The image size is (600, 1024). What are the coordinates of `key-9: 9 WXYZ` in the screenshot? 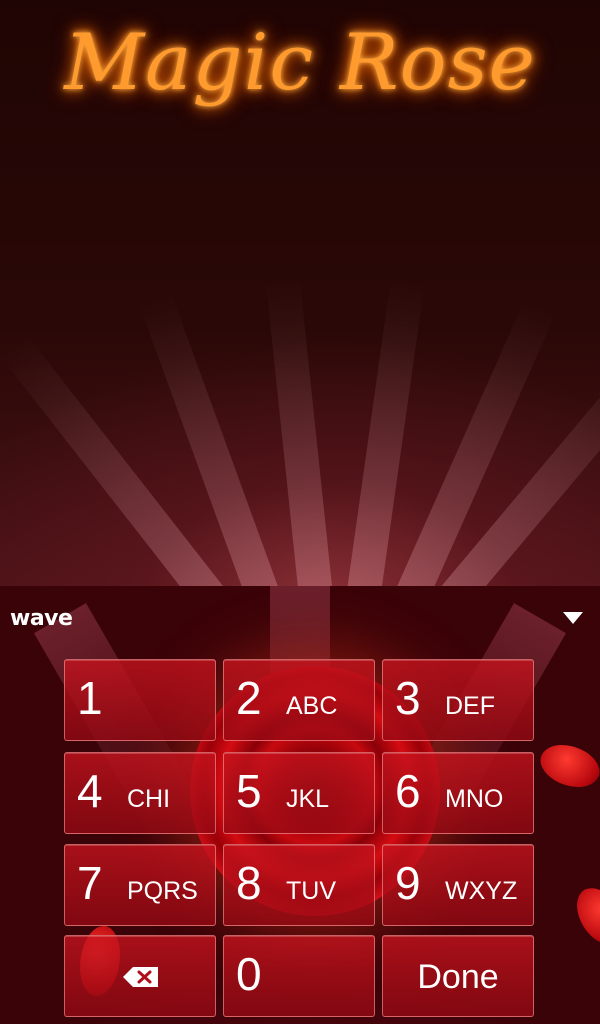 It's located at (458, 885).